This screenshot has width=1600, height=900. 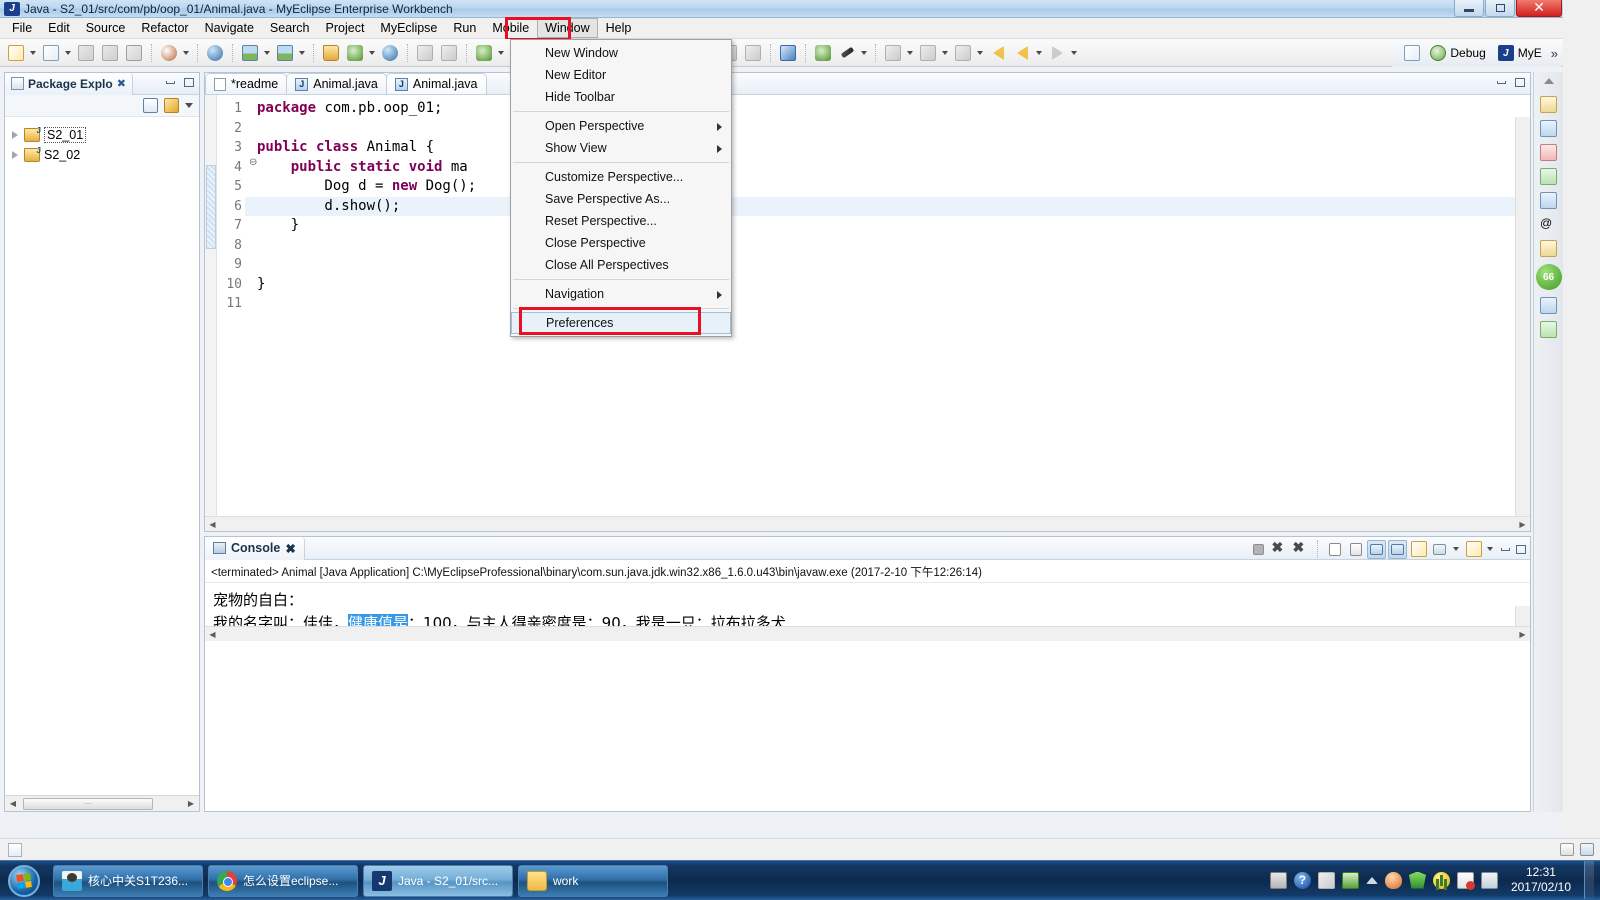 What do you see at coordinates (105, 155) in the screenshot?
I see `tree-item-s202: S2_02` at bounding box center [105, 155].